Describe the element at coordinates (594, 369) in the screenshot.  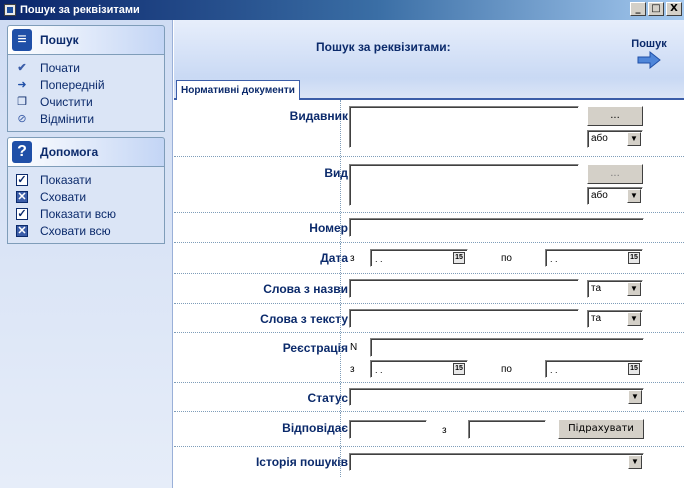
I see `registration-to-input: . . 15` at that location.